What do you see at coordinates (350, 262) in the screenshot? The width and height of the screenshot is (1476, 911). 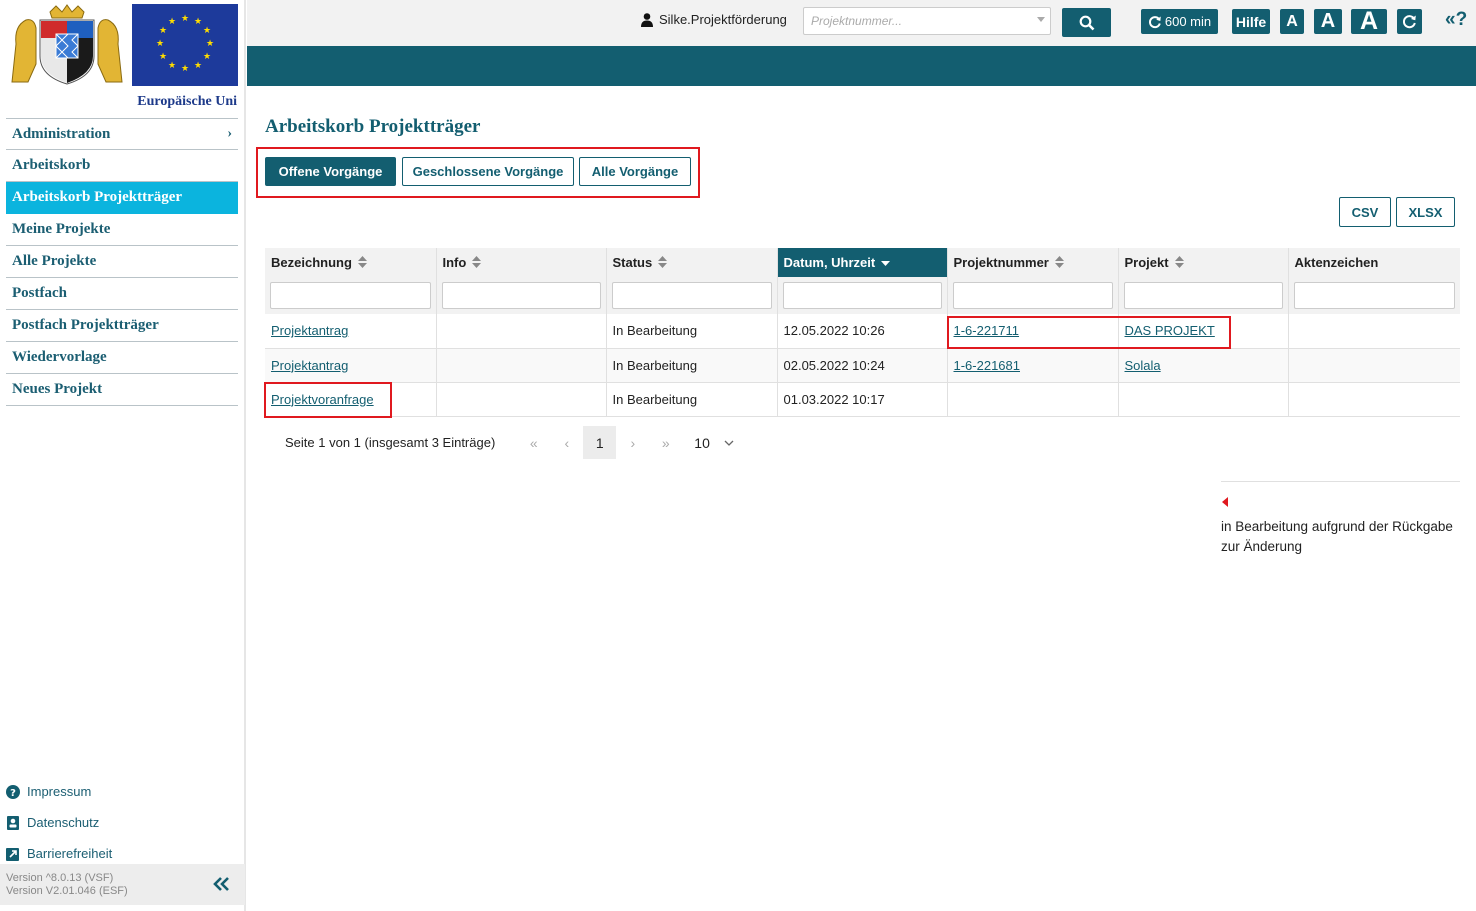 I see `column-header-bezeichnung: Bezeichnung` at bounding box center [350, 262].